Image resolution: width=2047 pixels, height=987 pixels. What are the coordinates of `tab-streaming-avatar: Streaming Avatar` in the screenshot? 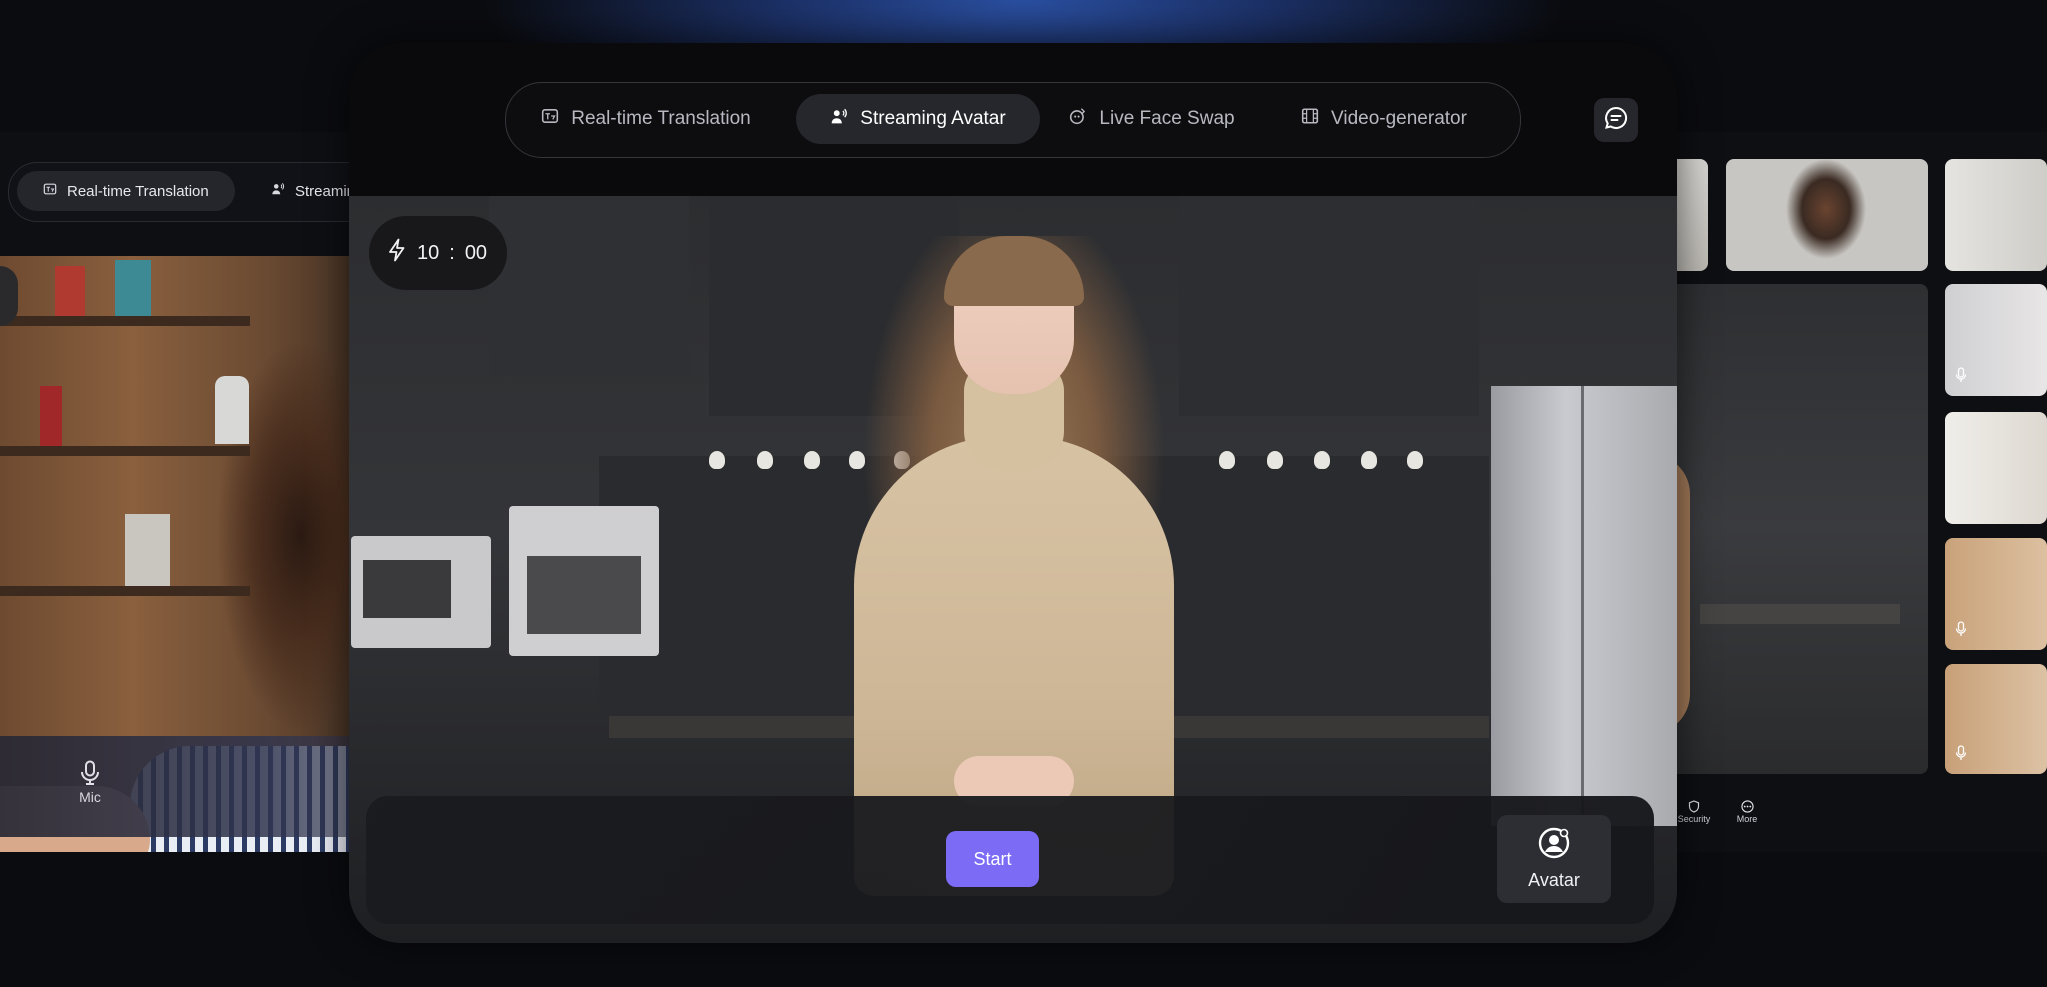 It's located at (918, 119).